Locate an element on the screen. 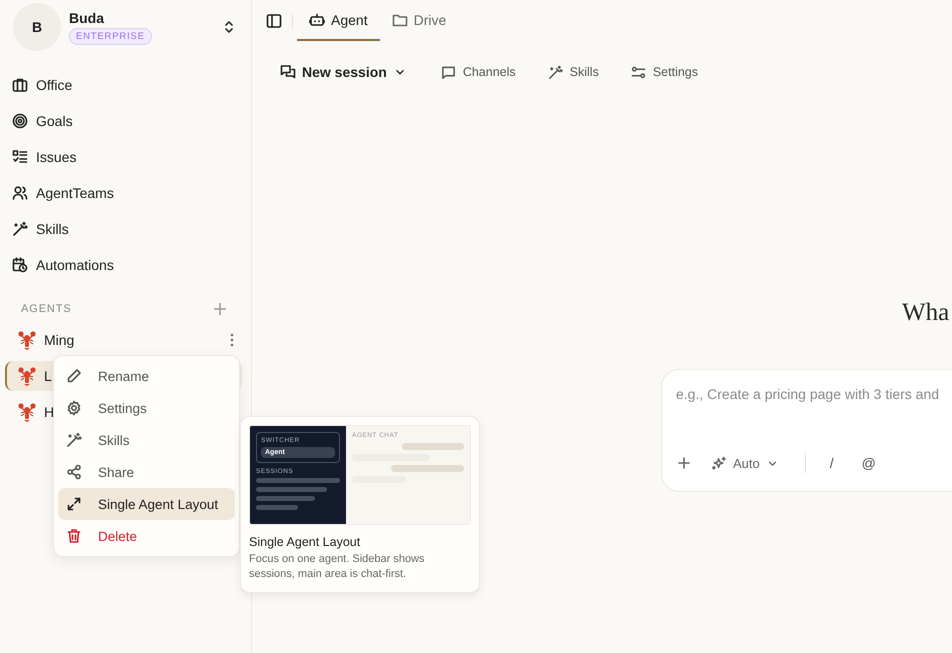 The width and height of the screenshot is (952, 653). section-heading: AGENTS is located at coordinates (46, 309).